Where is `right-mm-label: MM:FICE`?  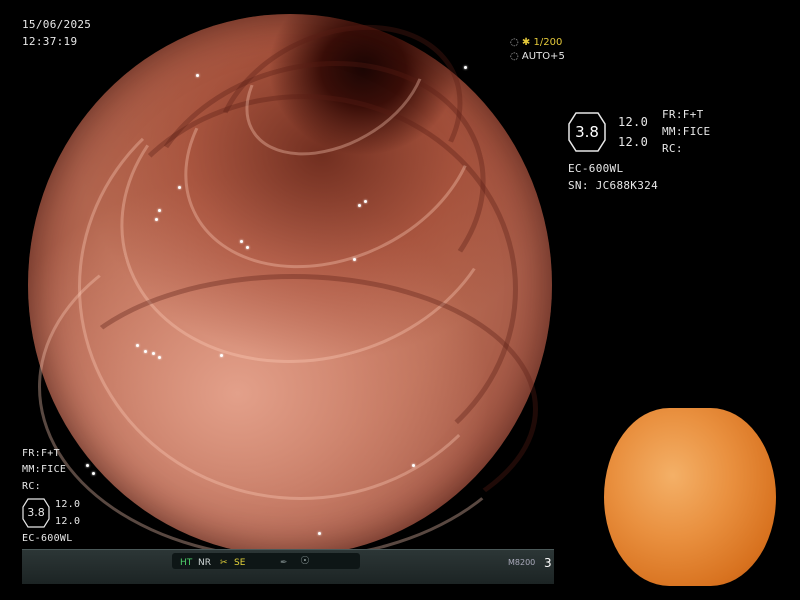
right-mm-label: MM:FICE is located at coordinates (686, 131).